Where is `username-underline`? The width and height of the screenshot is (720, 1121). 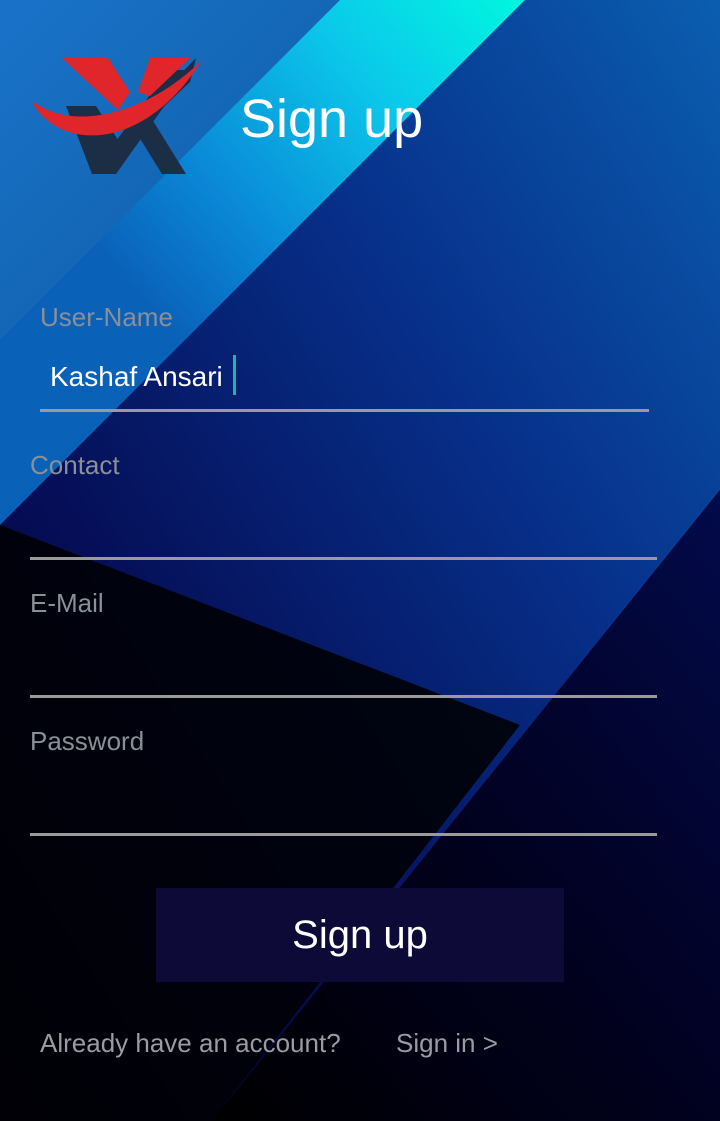
username-underline is located at coordinates (344, 410).